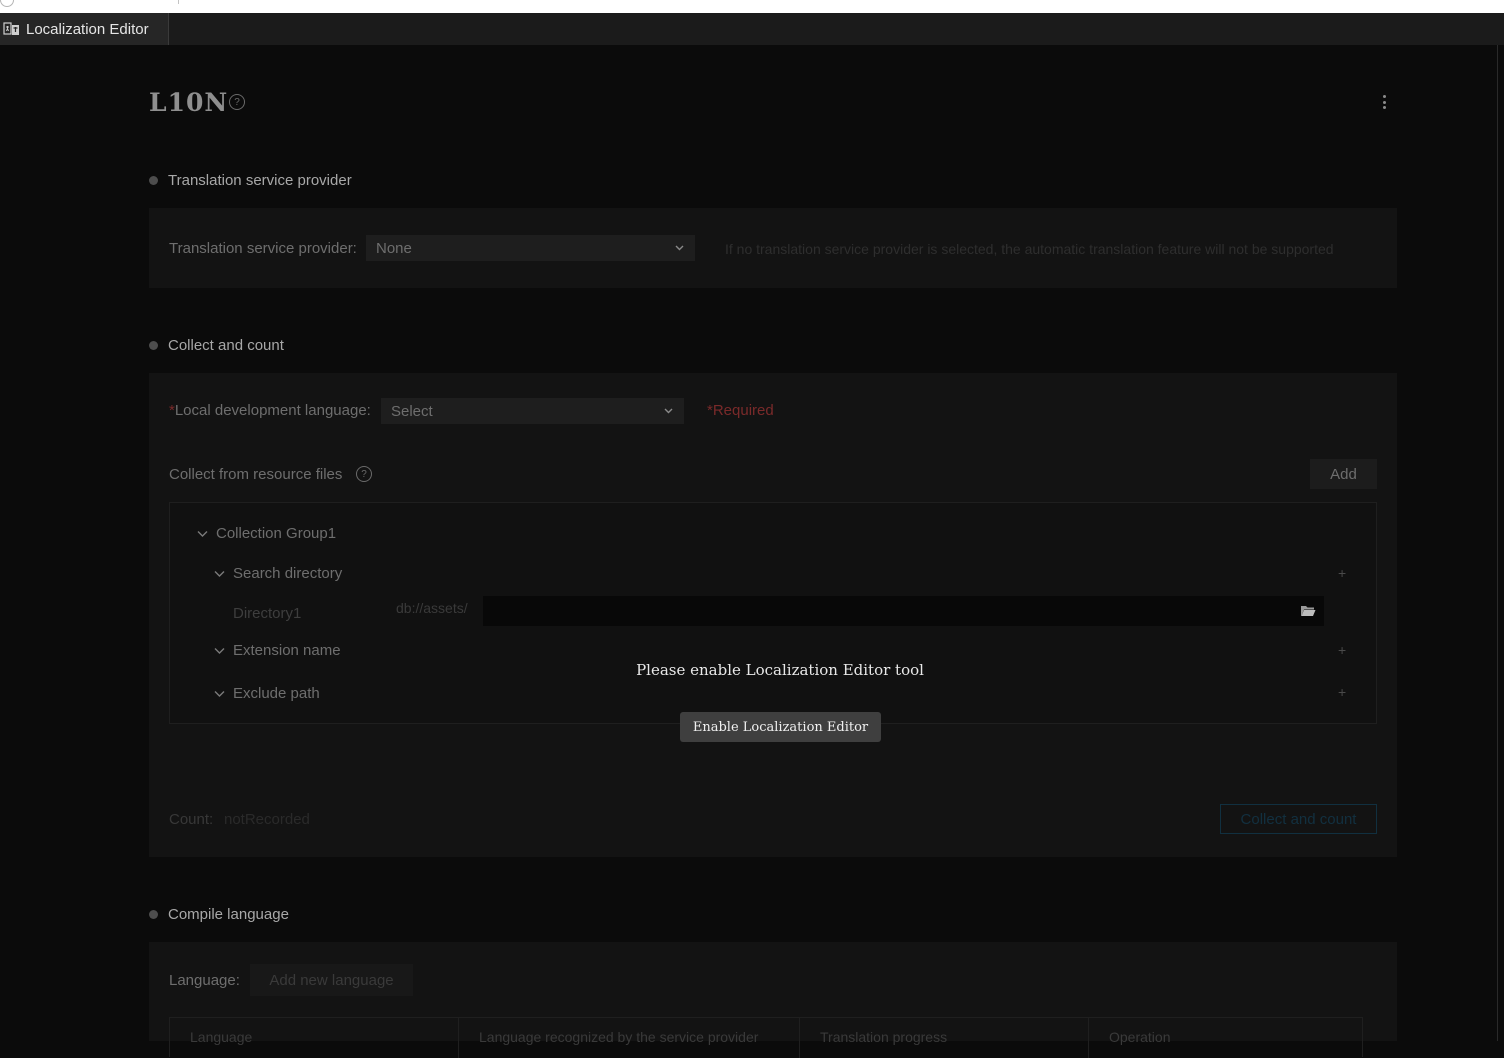 The height and width of the screenshot is (1058, 1504). I want to click on count-value: notRecorded, so click(267, 819).